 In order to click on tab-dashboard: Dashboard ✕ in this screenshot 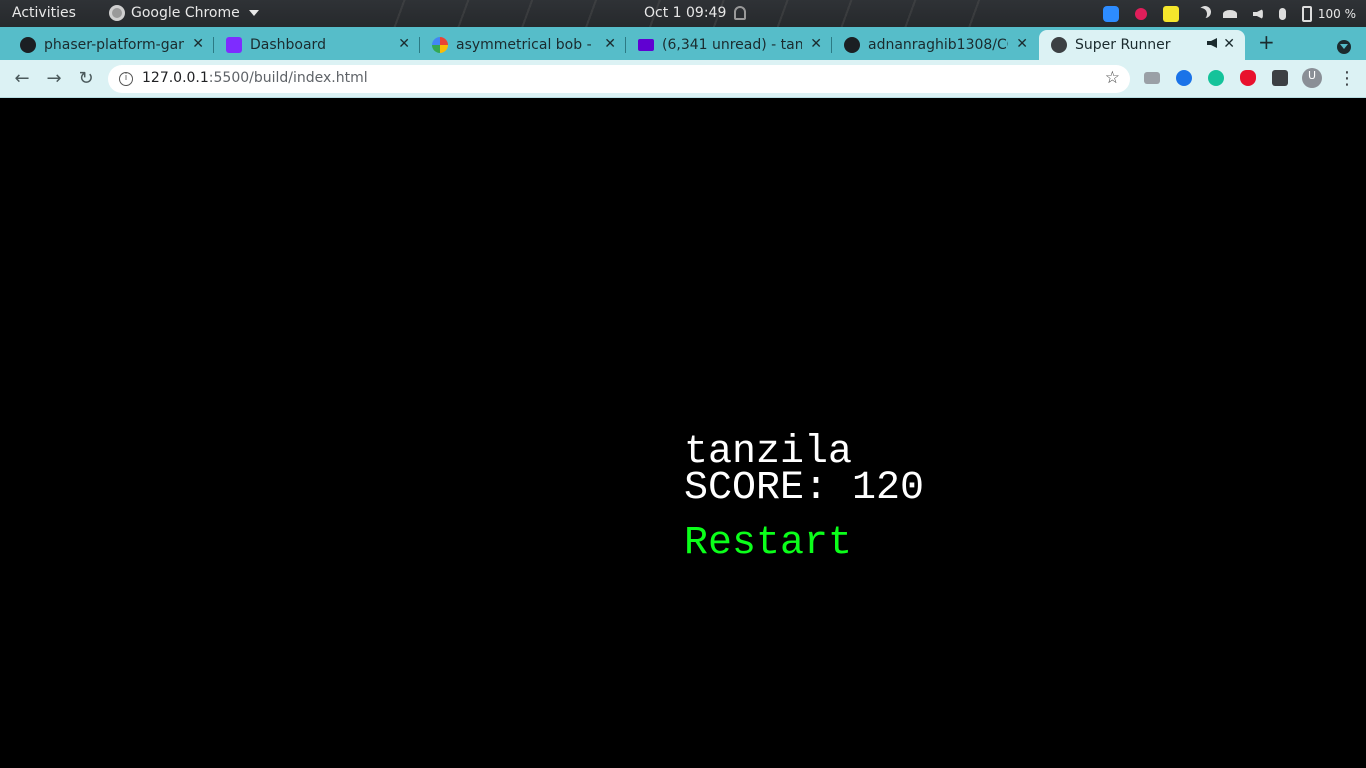, I will do `click(313, 45)`.